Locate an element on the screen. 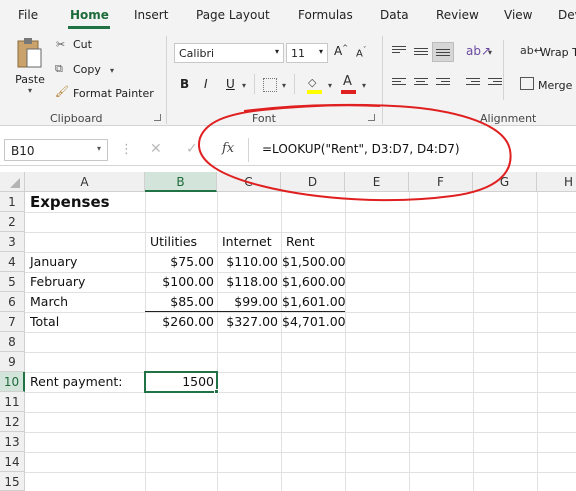 The width and height of the screenshot is (576, 491). annotation-overlay is located at coordinates (354, 152).